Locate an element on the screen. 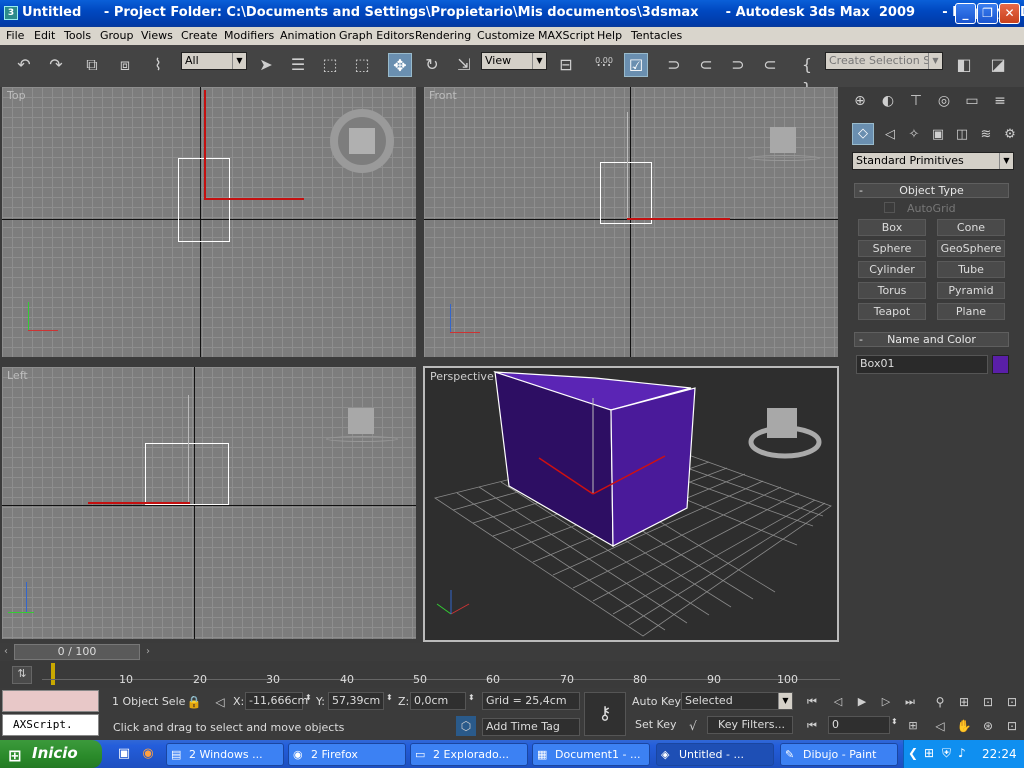  menu-file: File is located at coordinates (15, 35).